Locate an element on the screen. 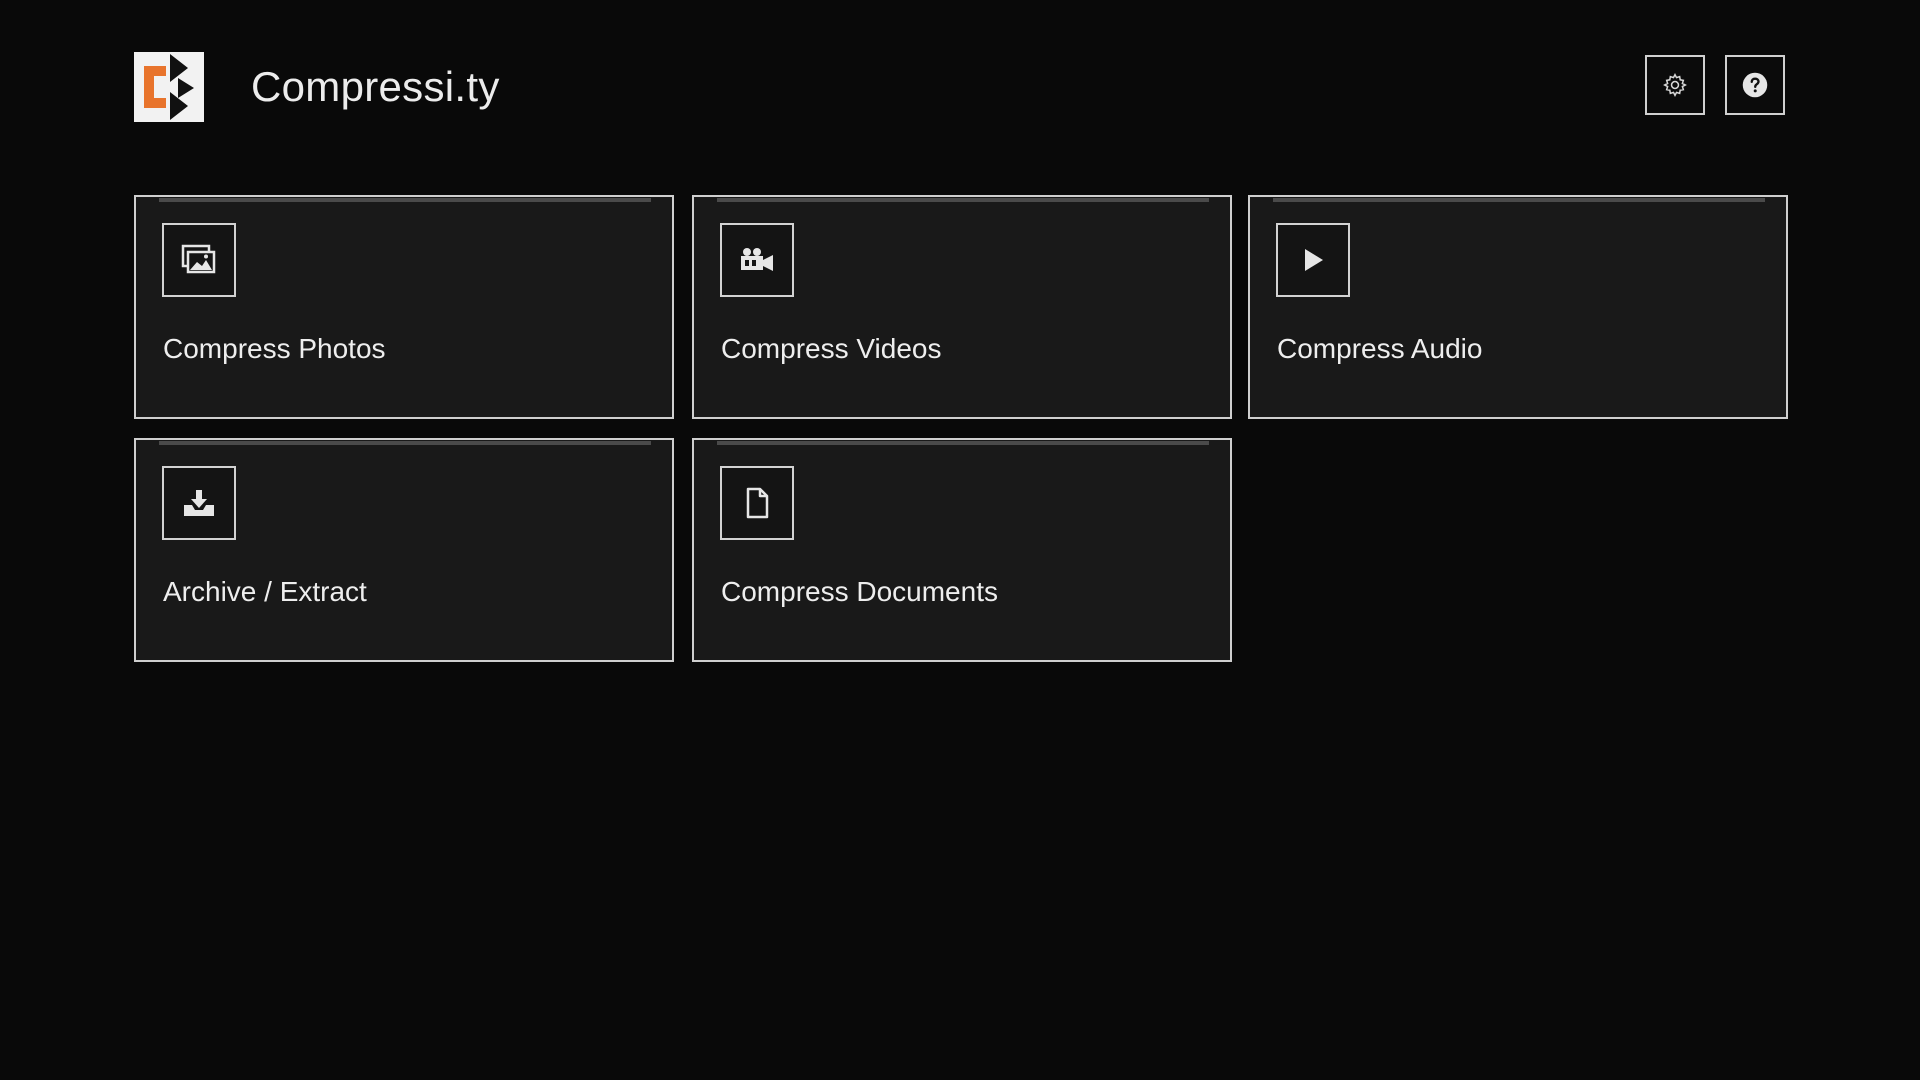 The height and width of the screenshot is (1080, 1920). card-label: Compress Documents is located at coordinates (859, 591).